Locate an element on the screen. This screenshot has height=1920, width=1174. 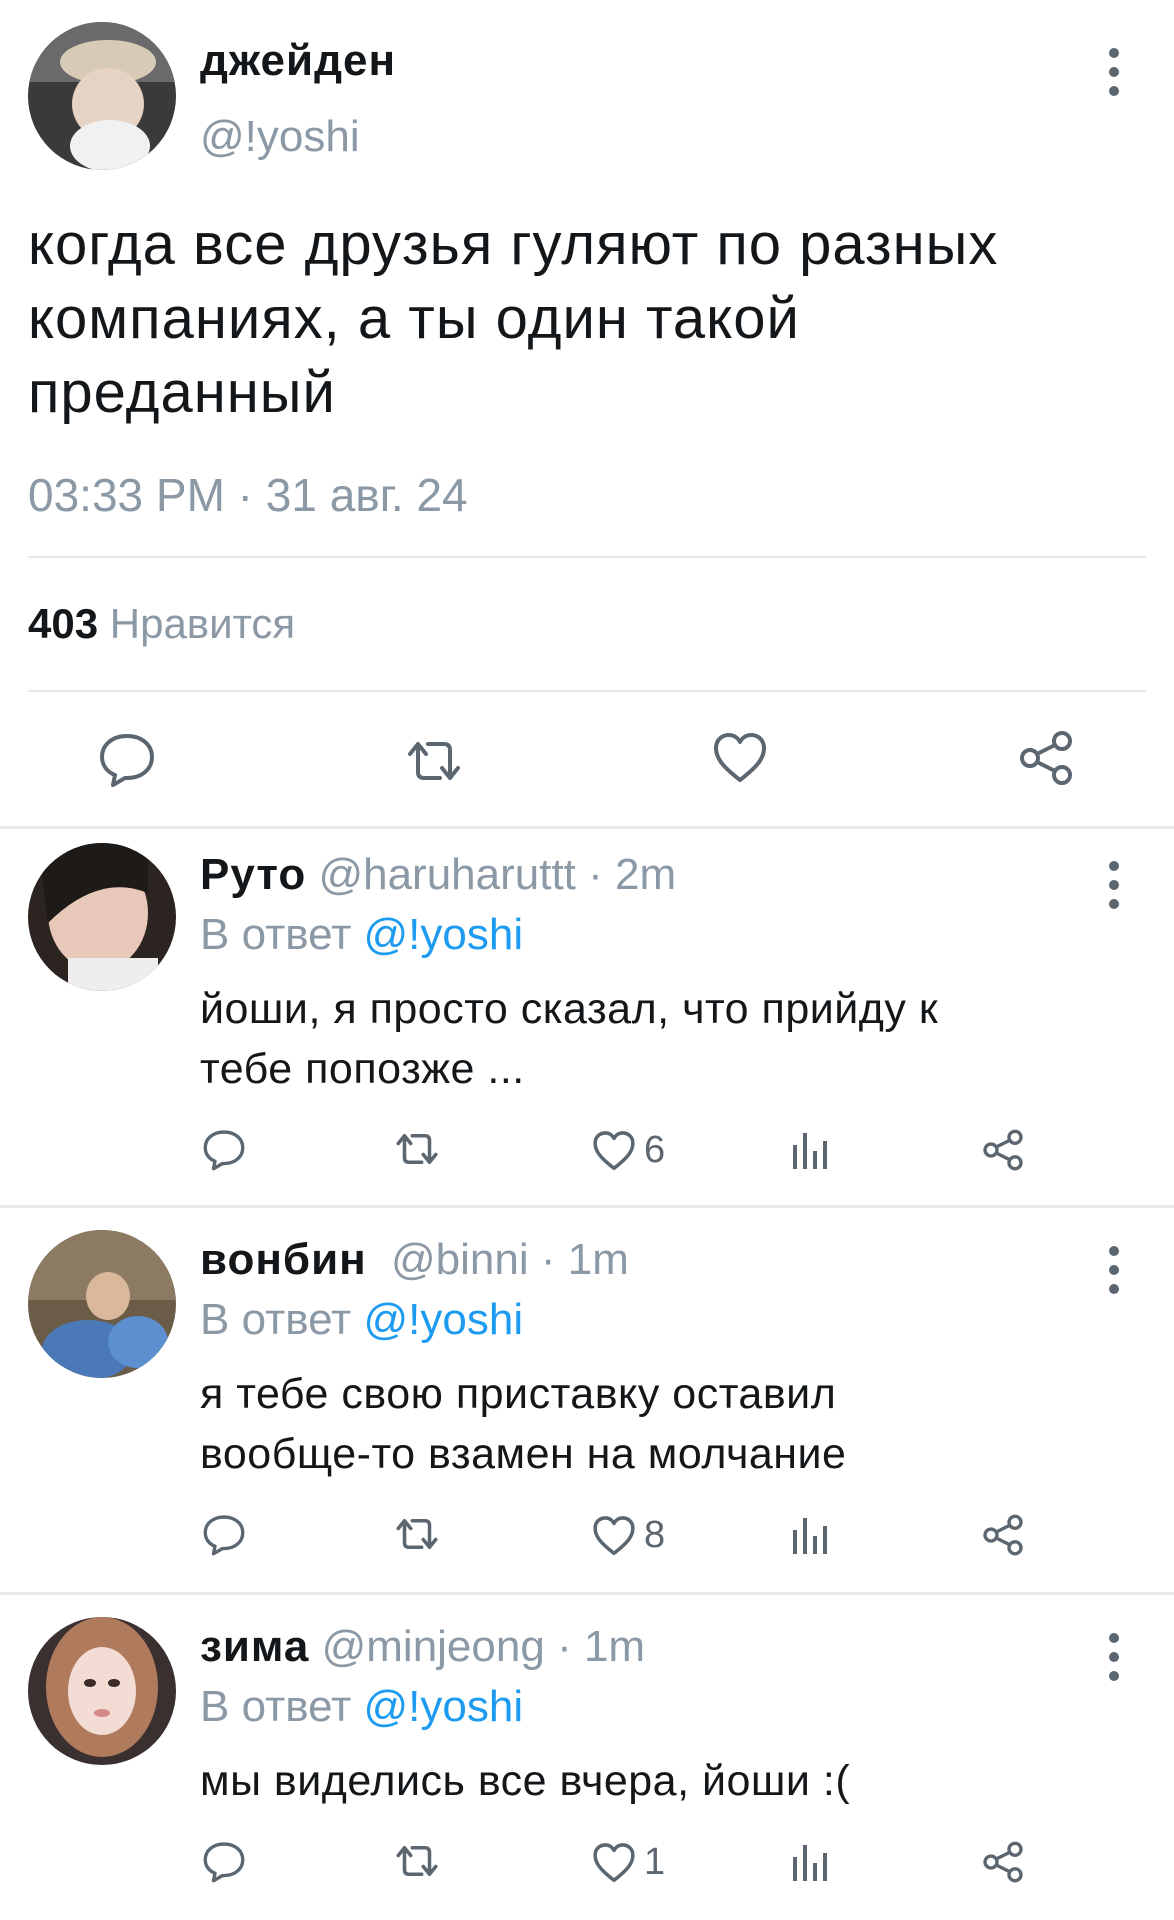
reply-header: Руто @haruharuttt · 2m is located at coordinates (438, 875).